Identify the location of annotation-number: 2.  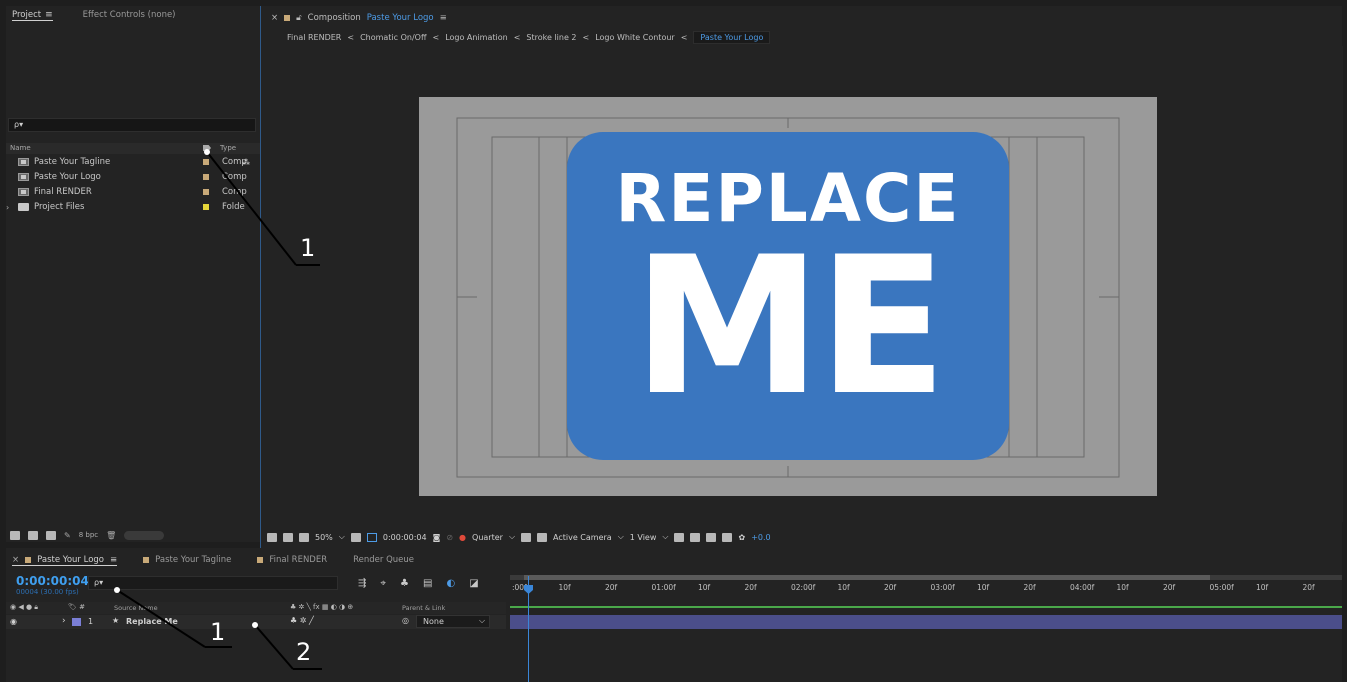
(304, 652).